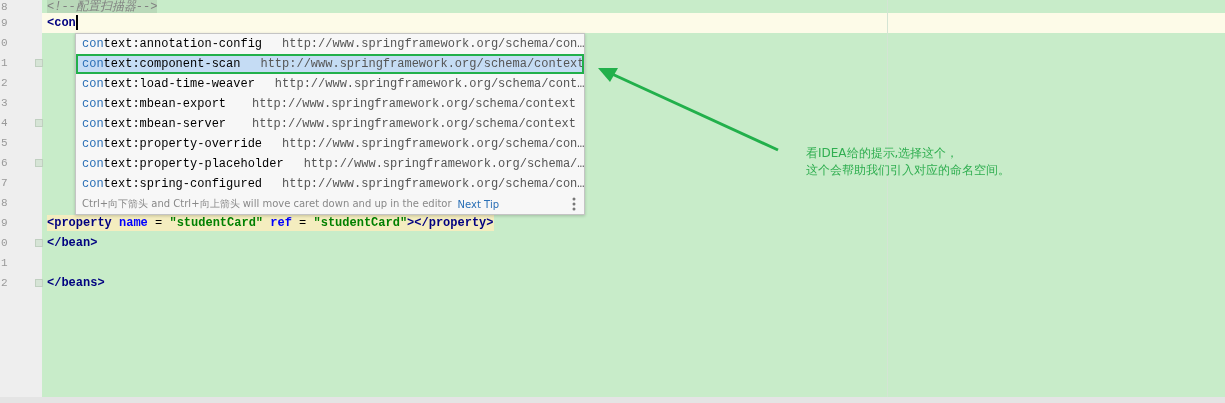  What do you see at coordinates (4, 103) in the screenshot?
I see `line-number: 3` at bounding box center [4, 103].